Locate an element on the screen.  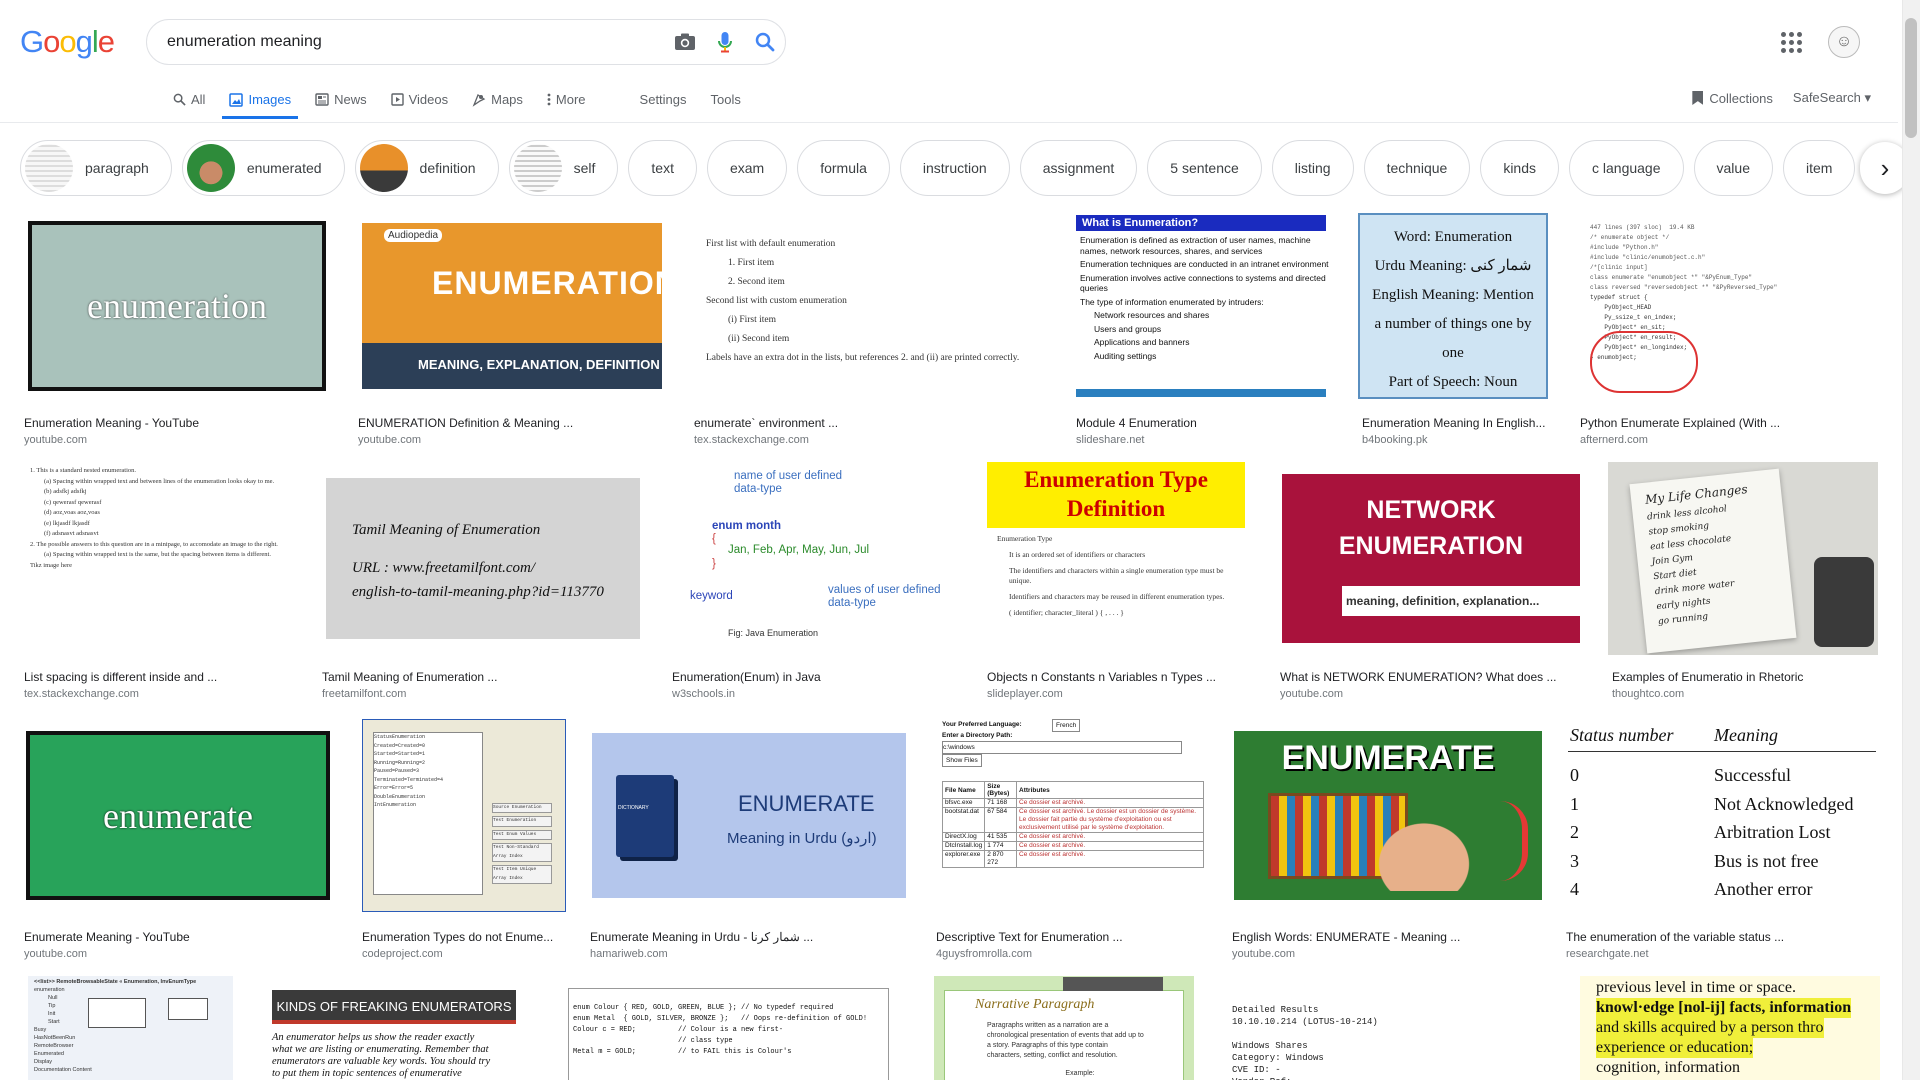
tab-news: News is located at coordinates (341, 103).